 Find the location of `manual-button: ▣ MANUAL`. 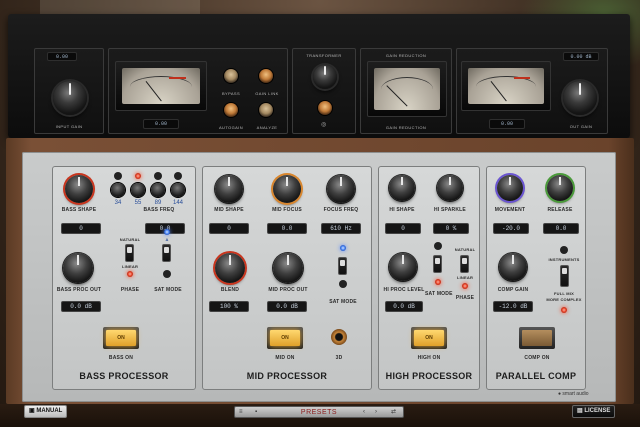

manual-button: ▣ MANUAL is located at coordinates (46, 411).